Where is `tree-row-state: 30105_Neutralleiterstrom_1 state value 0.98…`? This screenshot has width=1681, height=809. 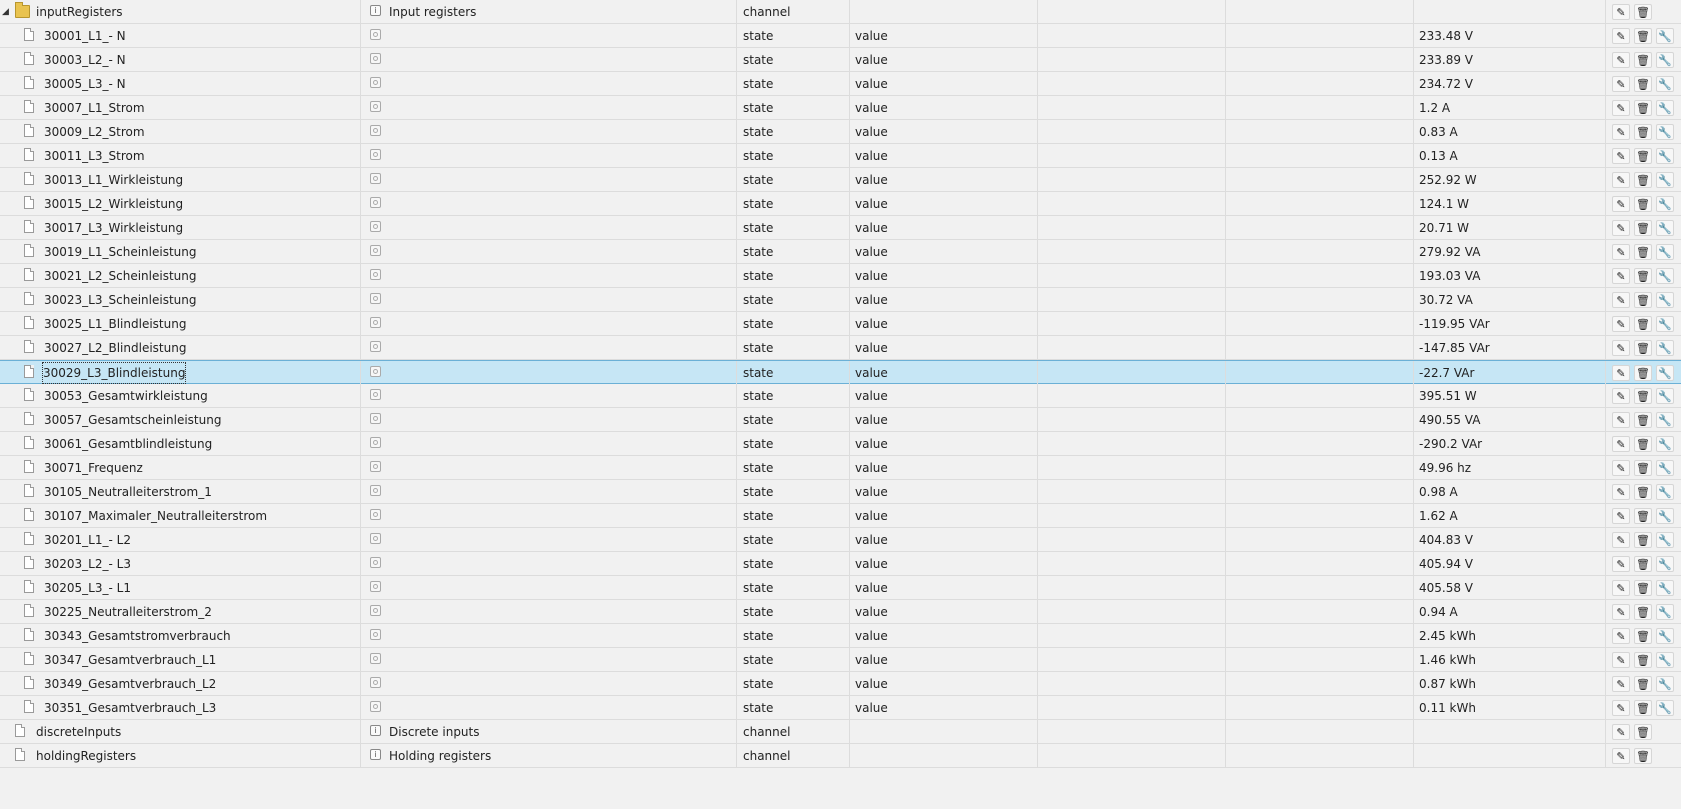
tree-row-state: 30105_Neutralleiterstrom_1 state value 0.98… is located at coordinates (840, 492).